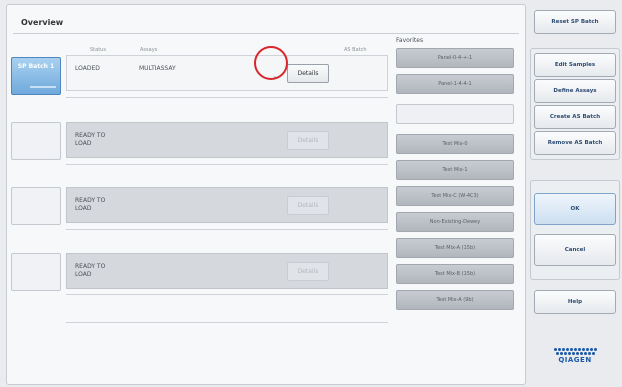 This screenshot has width=622, height=387. What do you see at coordinates (575, 22) in the screenshot?
I see `reset-sp-batch-button: Reset SP Batch` at bounding box center [575, 22].